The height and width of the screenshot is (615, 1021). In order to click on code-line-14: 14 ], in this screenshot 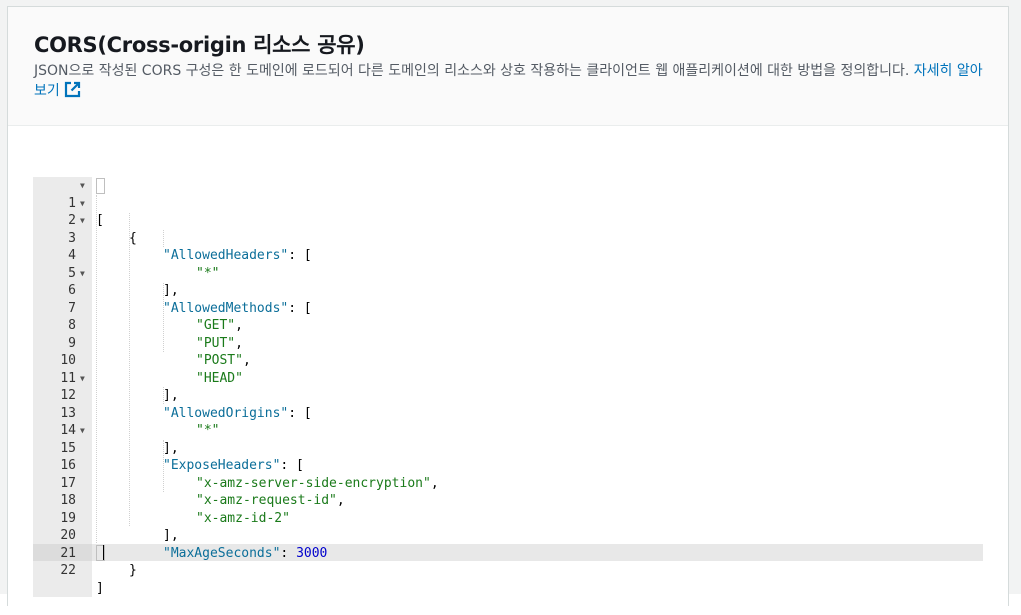, I will do `click(105, 430)`.